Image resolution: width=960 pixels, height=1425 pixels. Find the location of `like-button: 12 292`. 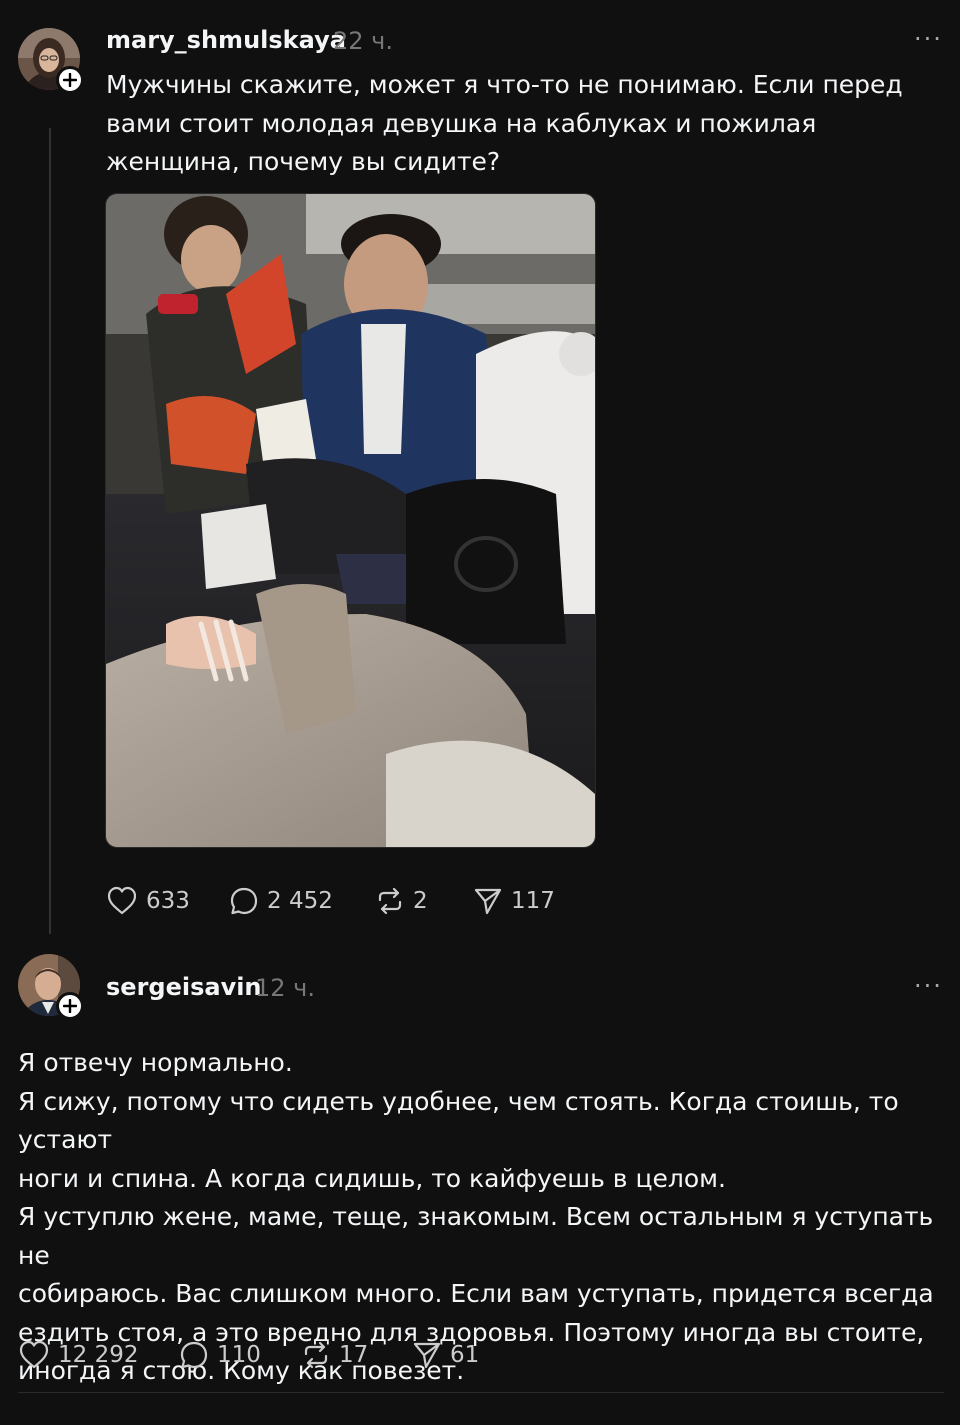

like-button: 12 292 is located at coordinates (78, 1355).